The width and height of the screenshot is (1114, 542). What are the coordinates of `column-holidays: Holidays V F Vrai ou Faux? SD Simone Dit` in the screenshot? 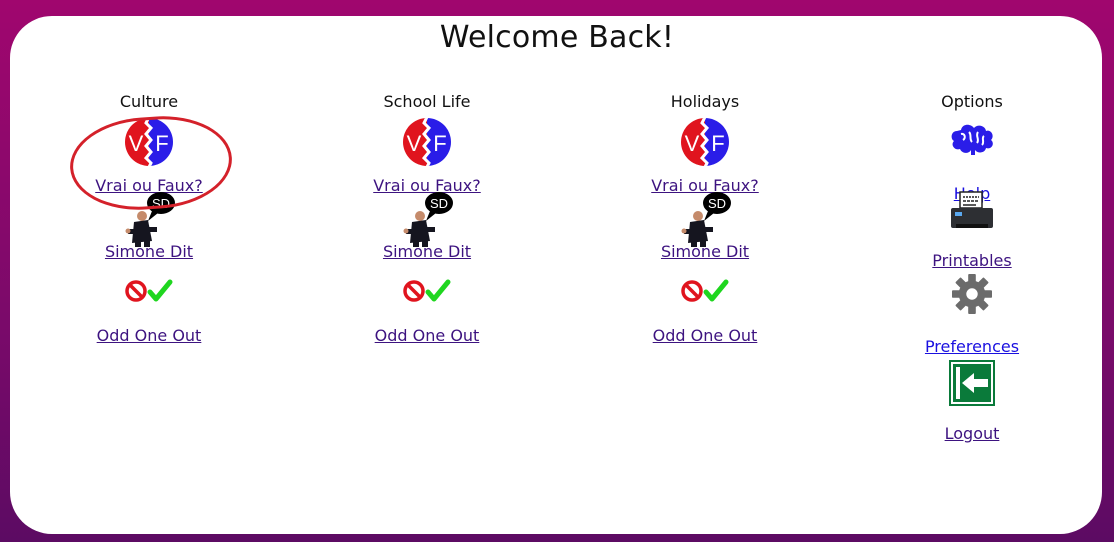 It's located at (705, 226).